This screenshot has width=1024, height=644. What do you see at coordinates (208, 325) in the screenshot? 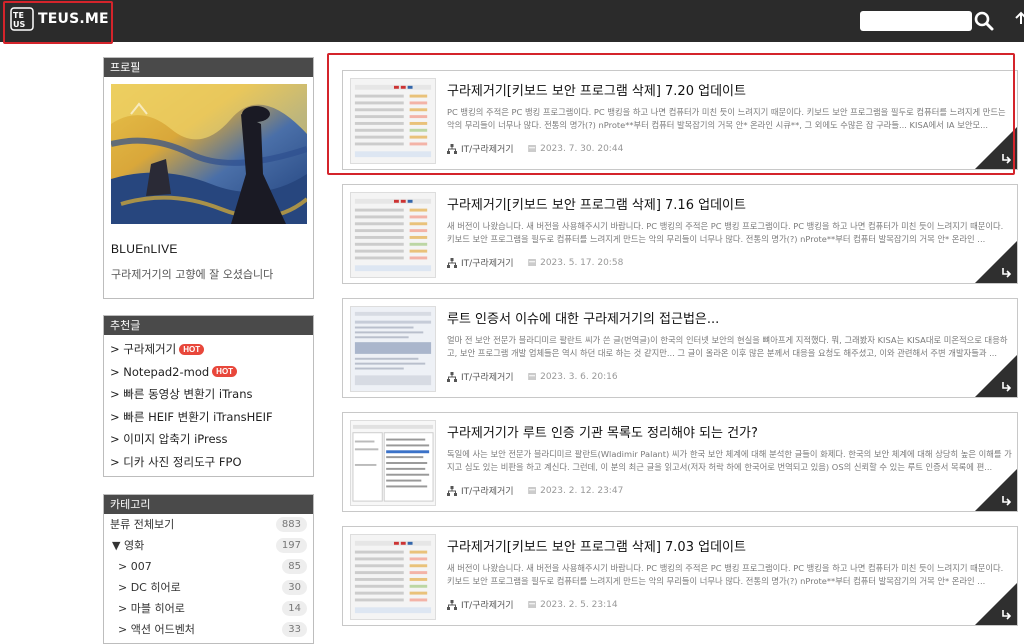
I see `recommended-title: 추천글` at bounding box center [208, 325].